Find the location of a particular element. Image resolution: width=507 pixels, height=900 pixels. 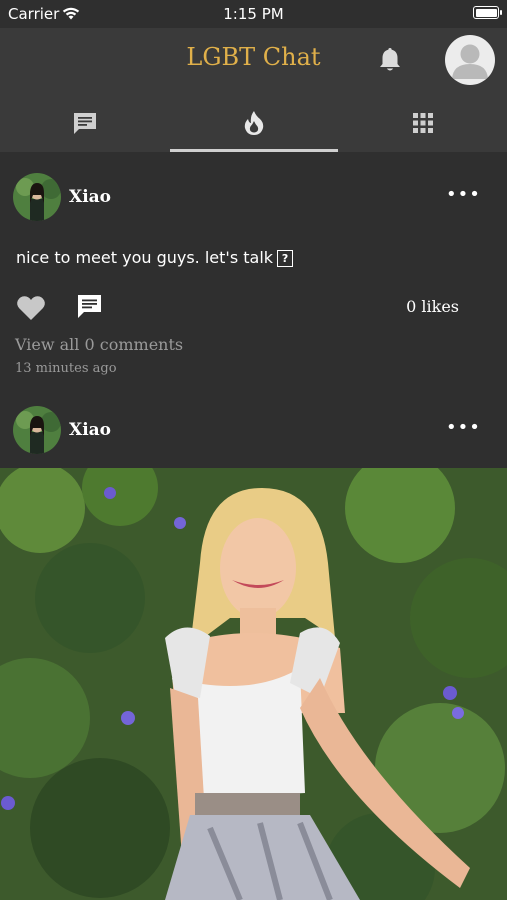

user-placeholder-icon is located at coordinates (470, 61).